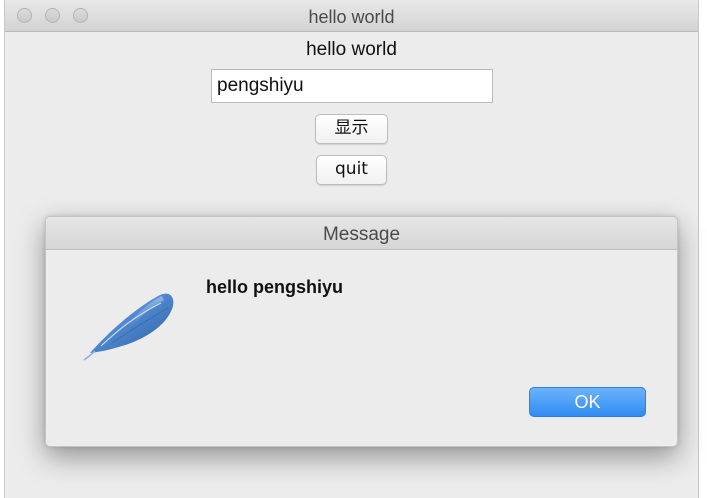 The image size is (707, 498). Describe the element at coordinates (351, 49) in the screenshot. I see `greeting-label: hello world` at that location.